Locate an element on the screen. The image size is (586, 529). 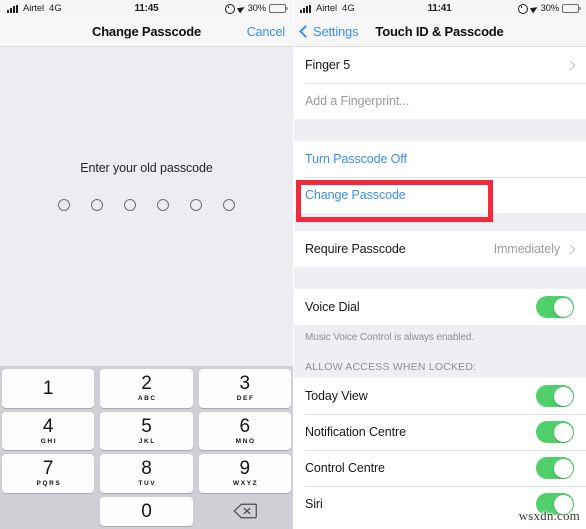
screen-divider is located at coordinates (293, 264).